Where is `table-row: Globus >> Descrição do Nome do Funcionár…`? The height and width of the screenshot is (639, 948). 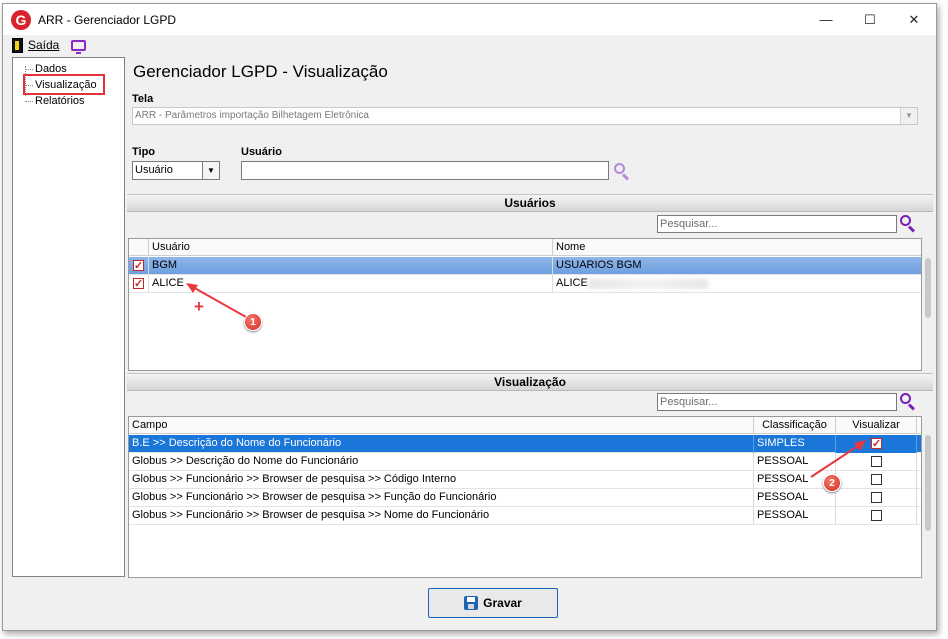
table-row: Globus >> Descrição do Nome do Funcionár… is located at coordinates (525, 462).